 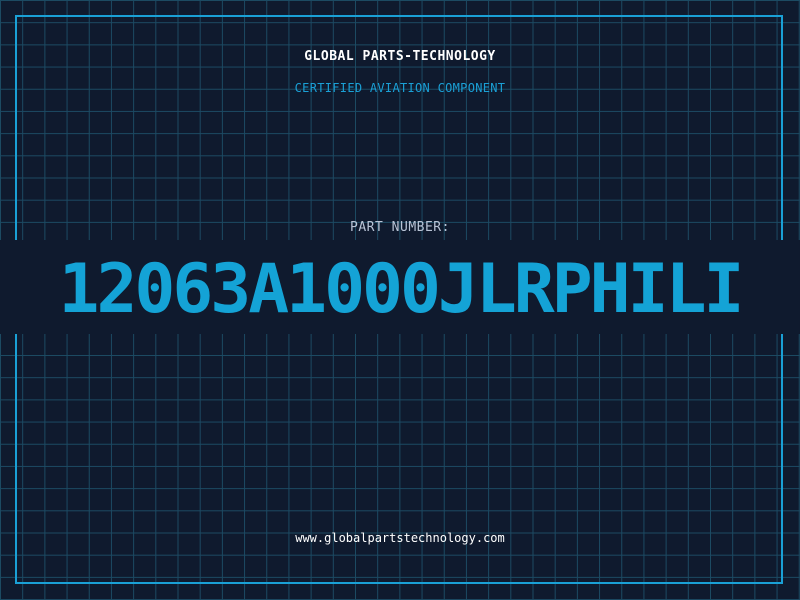 I want to click on certification-subtitle: CERTIFIED AVIATION COMPONENT, so click(x=400, y=88).